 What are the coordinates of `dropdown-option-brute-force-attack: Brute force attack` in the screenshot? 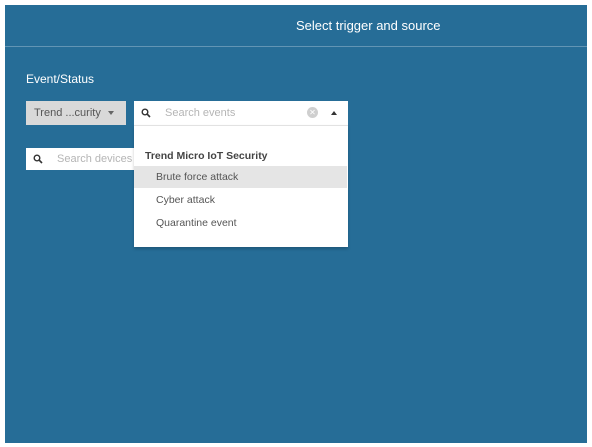 It's located at (240, 177).